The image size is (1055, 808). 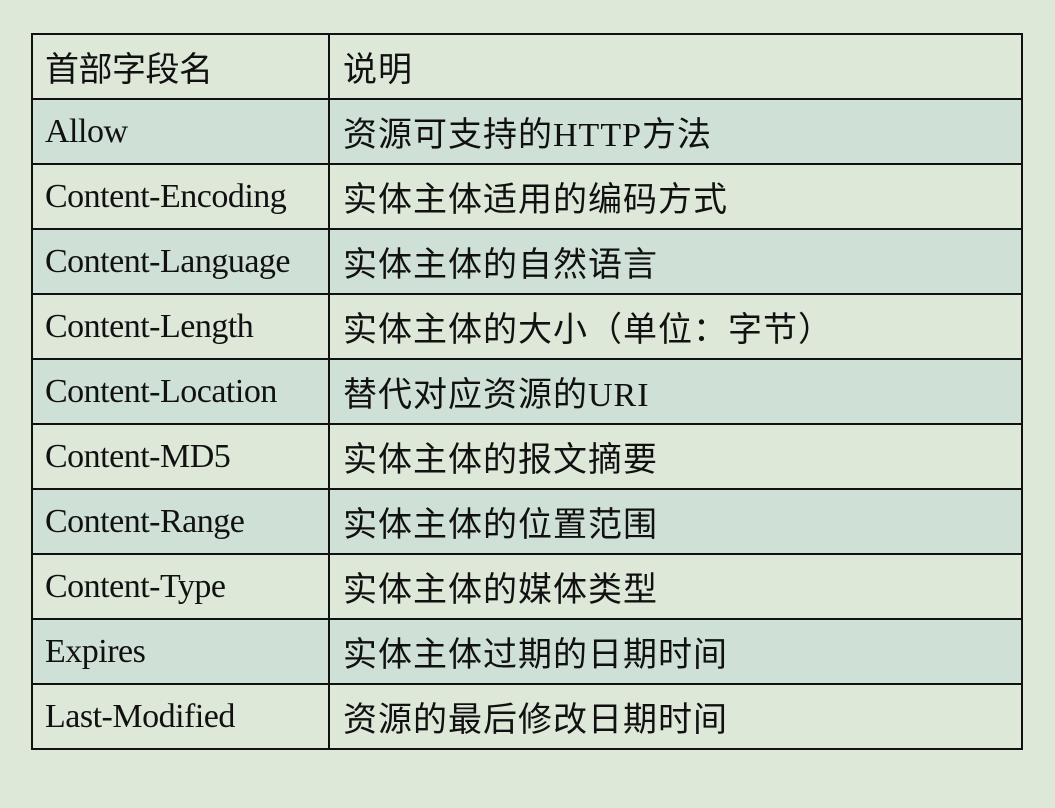 What do you see at coordinates (675, 391) in the screenshot?
I see `description-cell: 替代对应资源的URI` at bounding box center [675, 391].